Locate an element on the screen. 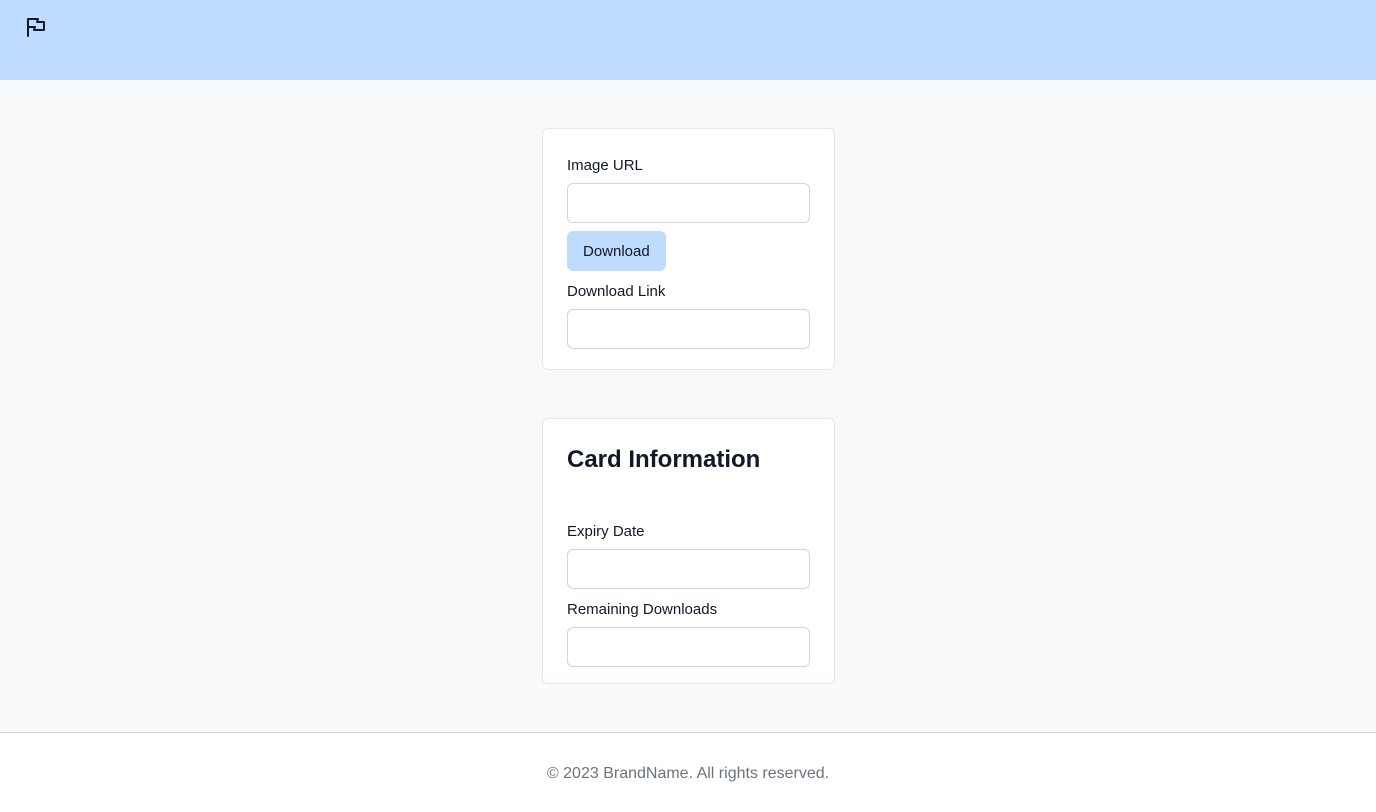 The image size is (1376, 812). remaining-downloads-input is located at coordinates (688, 647).